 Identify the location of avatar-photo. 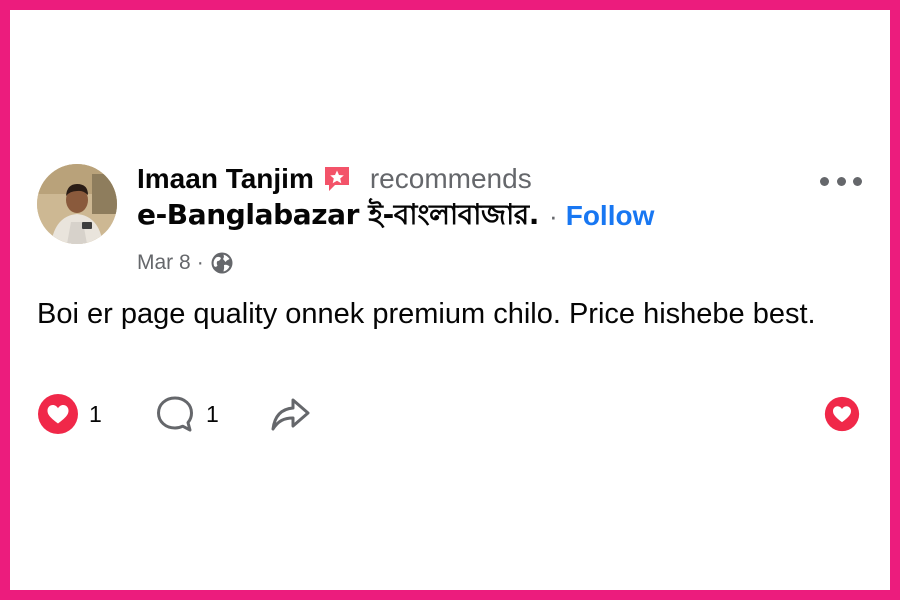
(77, 204).